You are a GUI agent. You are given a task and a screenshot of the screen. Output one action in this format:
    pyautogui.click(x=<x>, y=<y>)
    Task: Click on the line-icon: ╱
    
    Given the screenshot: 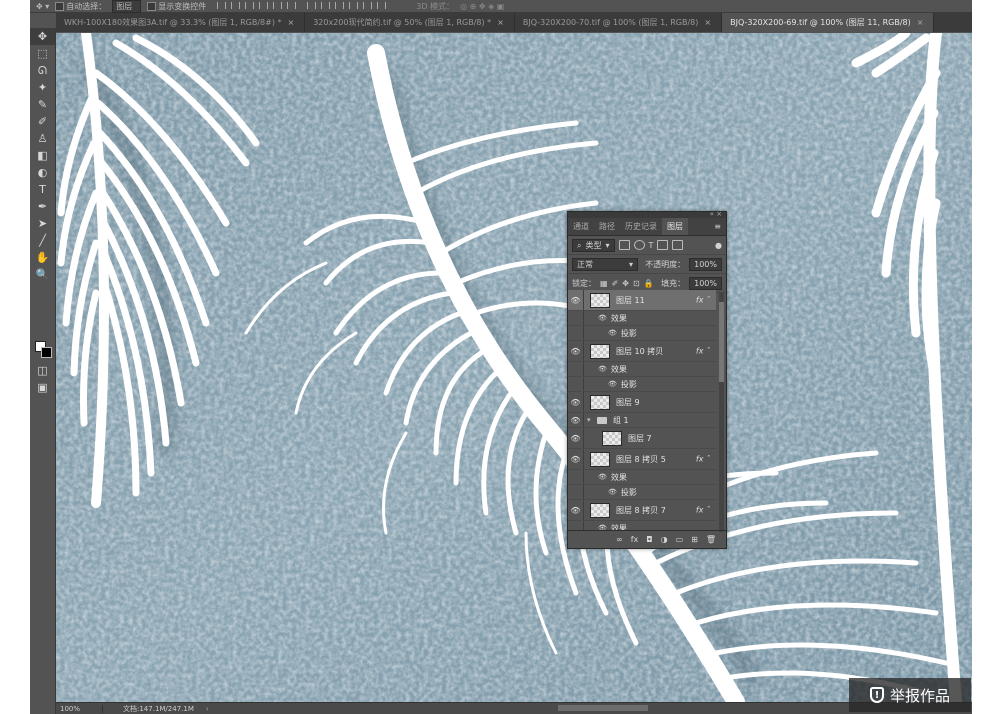 What is the action you would take?
    pyautogui.click(x=42, y=240)
    